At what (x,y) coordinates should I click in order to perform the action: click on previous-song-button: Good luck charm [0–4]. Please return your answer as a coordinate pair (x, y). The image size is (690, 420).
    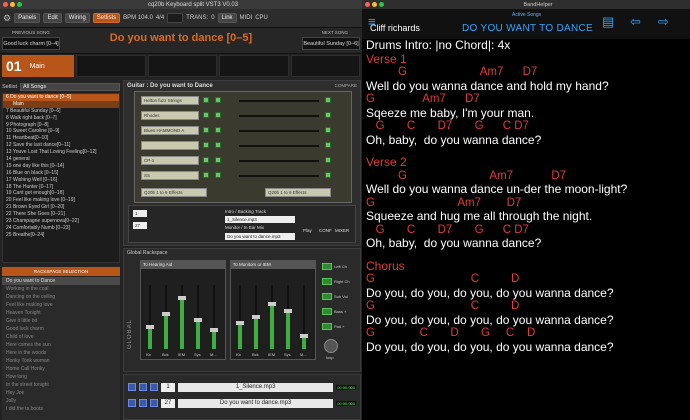
    Looking at the image, I should click on (31, 43).